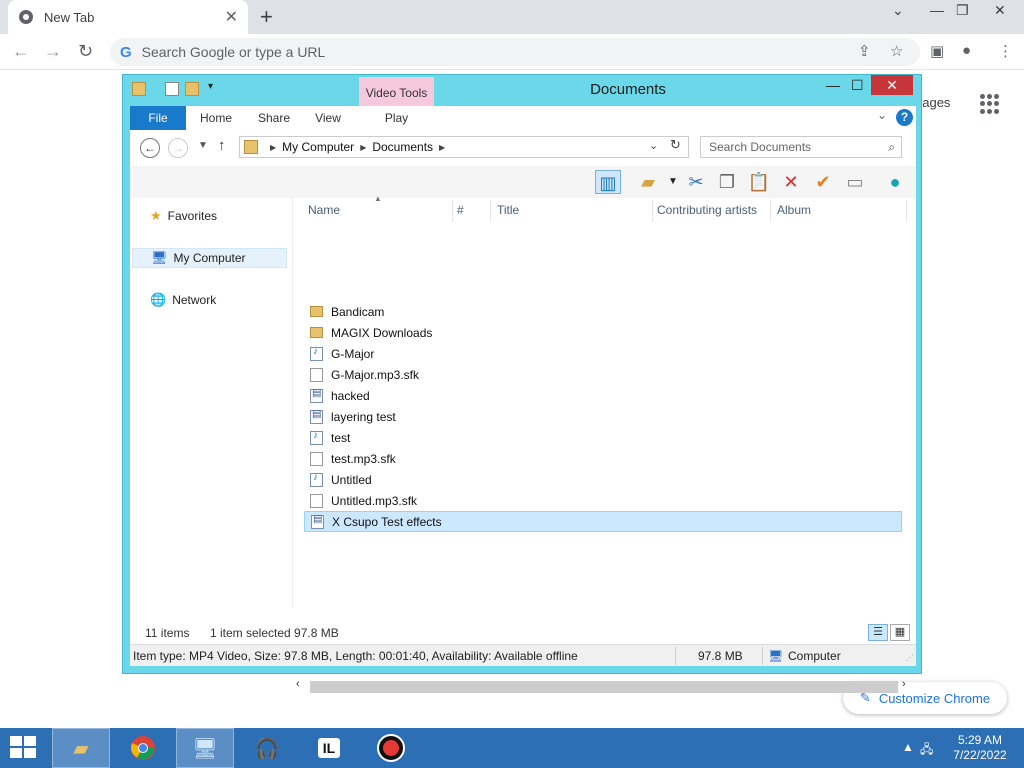 This screenshot has width=1024, height=768. Describe the element at coordinates (375, 374) in the screenshot. I see `file-name: G-Major.mp3.sfk` at that location.